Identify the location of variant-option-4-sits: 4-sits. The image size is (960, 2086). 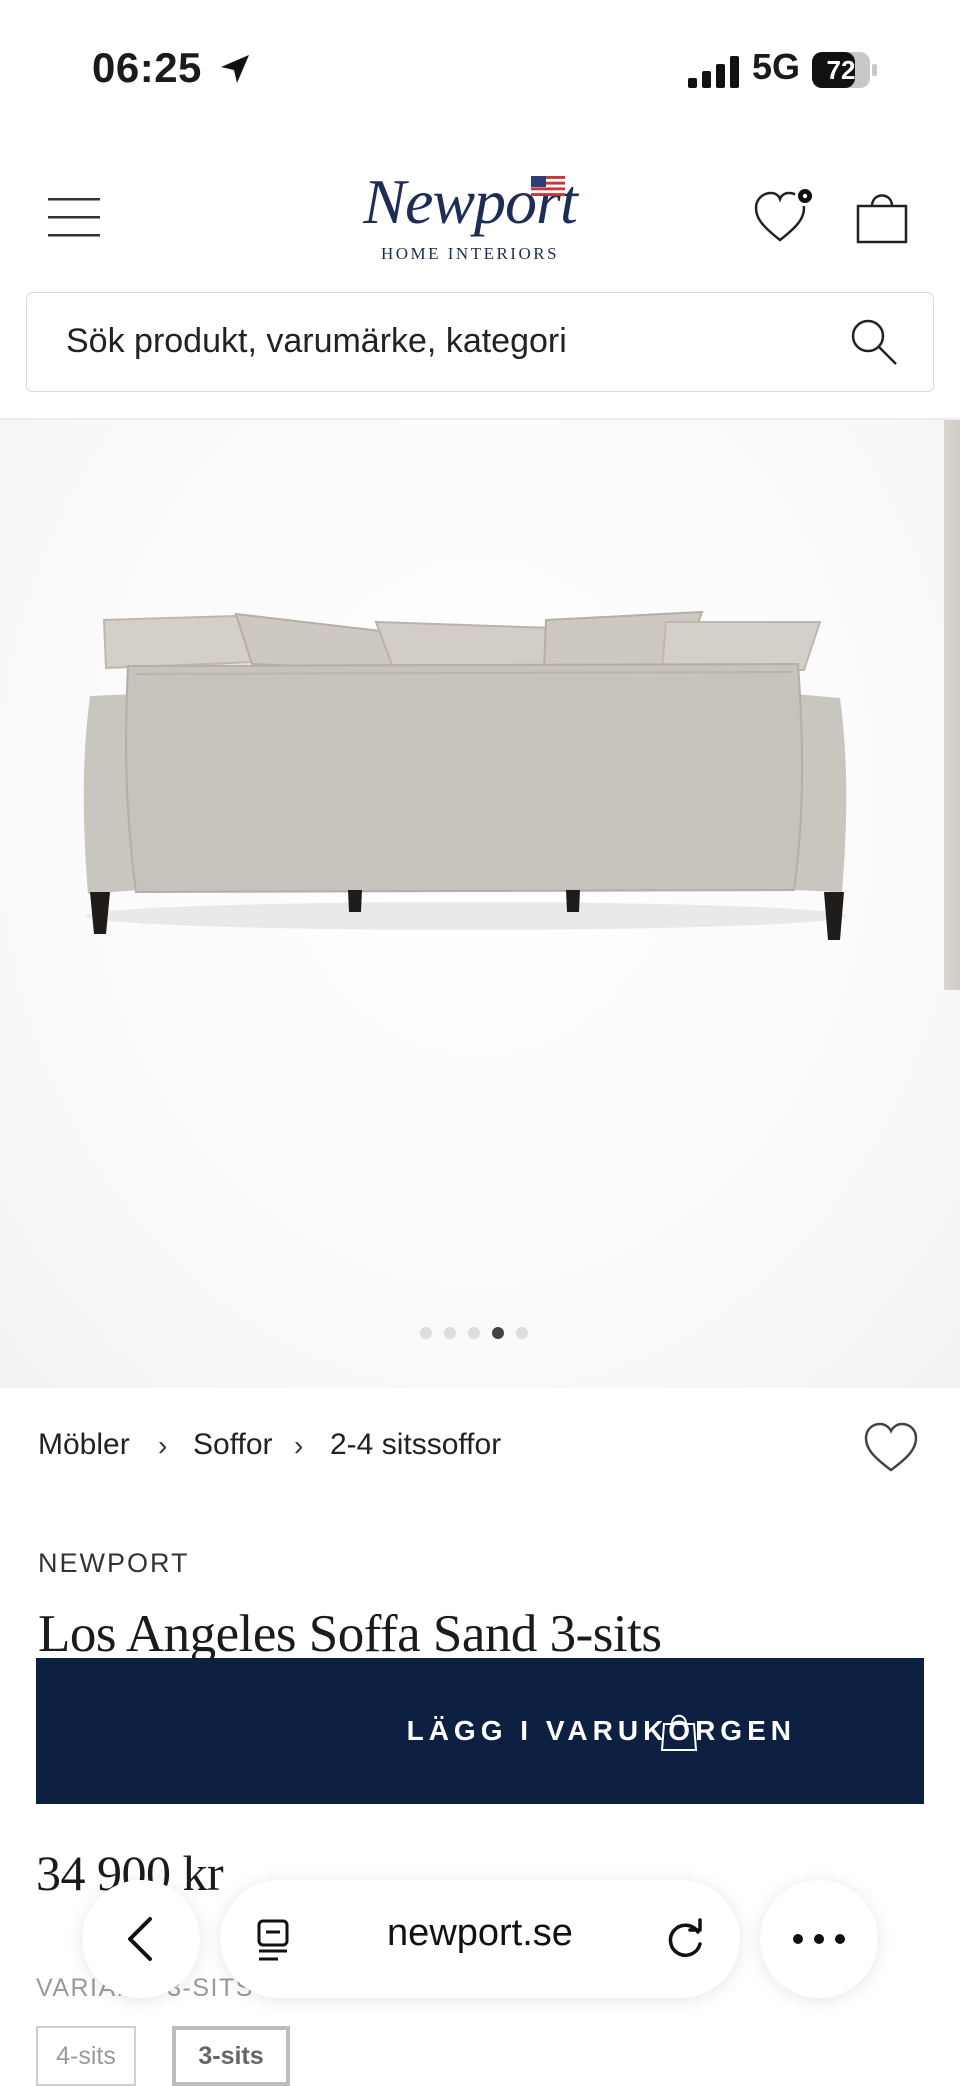
(86, 2056).